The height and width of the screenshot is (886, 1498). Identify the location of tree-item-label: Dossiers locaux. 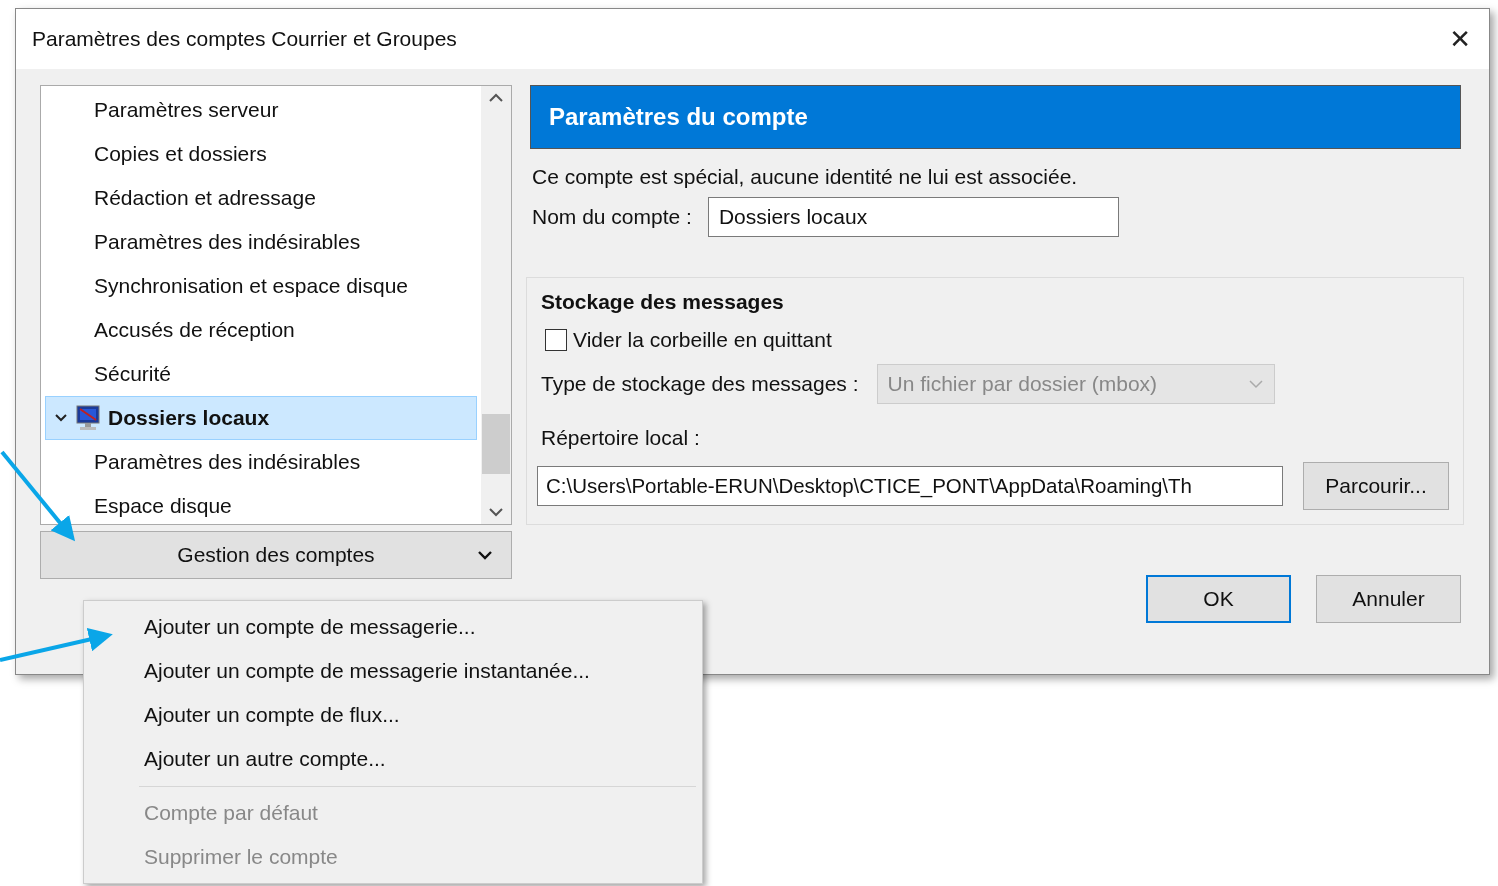
(189, 418).